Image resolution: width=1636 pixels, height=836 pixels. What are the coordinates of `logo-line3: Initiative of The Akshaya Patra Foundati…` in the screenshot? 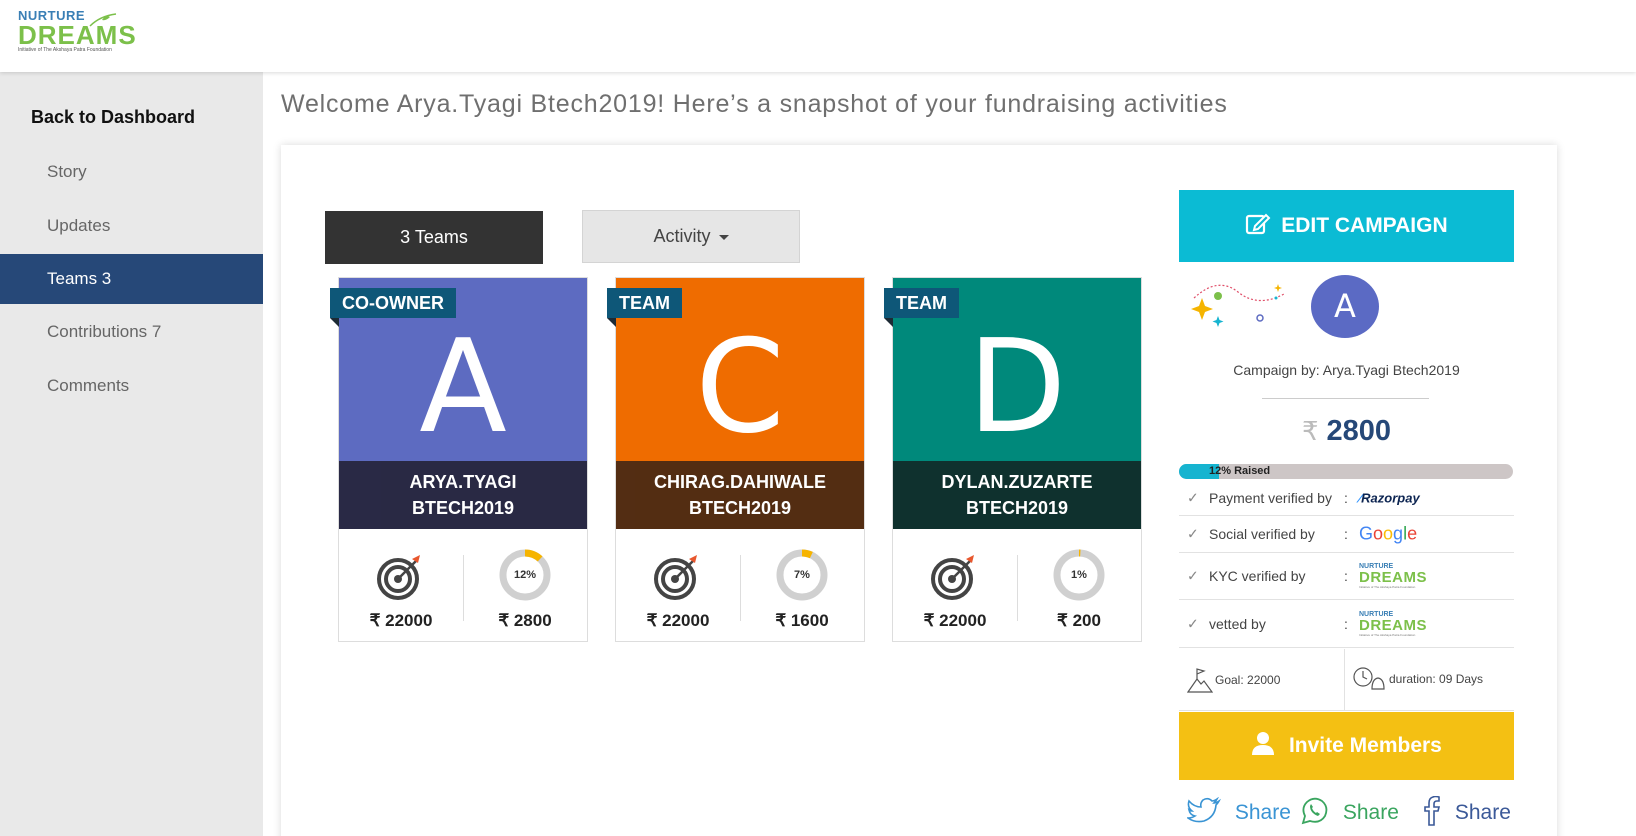 It's located at (65, 50).